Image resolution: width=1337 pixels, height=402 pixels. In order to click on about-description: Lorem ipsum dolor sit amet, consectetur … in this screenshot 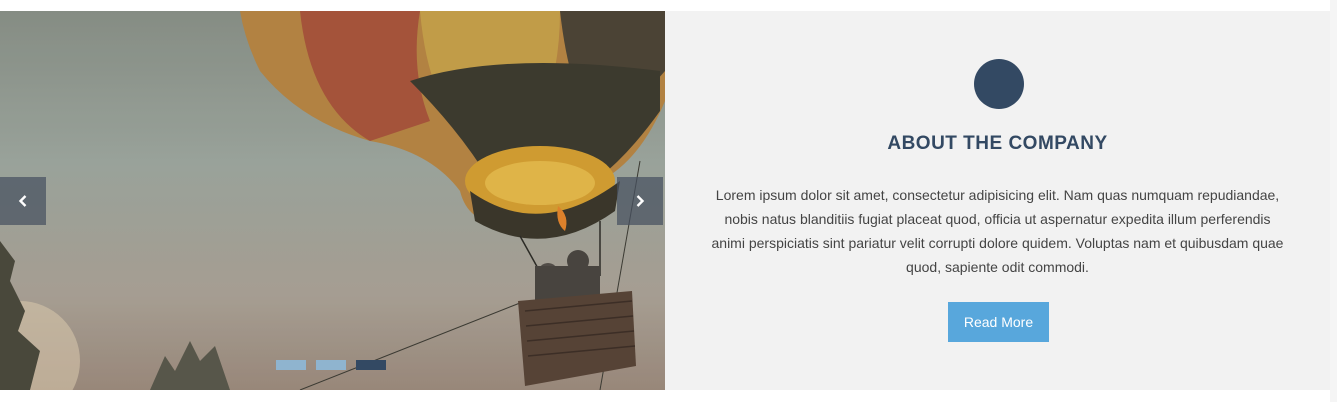, I will do `click(997, 231)`.